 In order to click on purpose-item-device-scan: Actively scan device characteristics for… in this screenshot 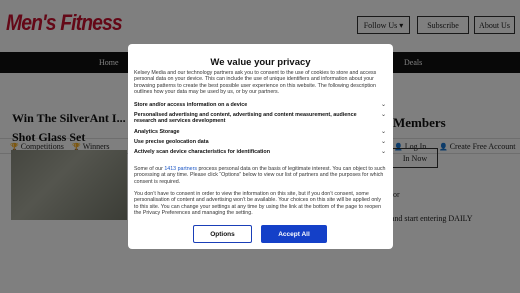, I will do `click(260, 151)`.